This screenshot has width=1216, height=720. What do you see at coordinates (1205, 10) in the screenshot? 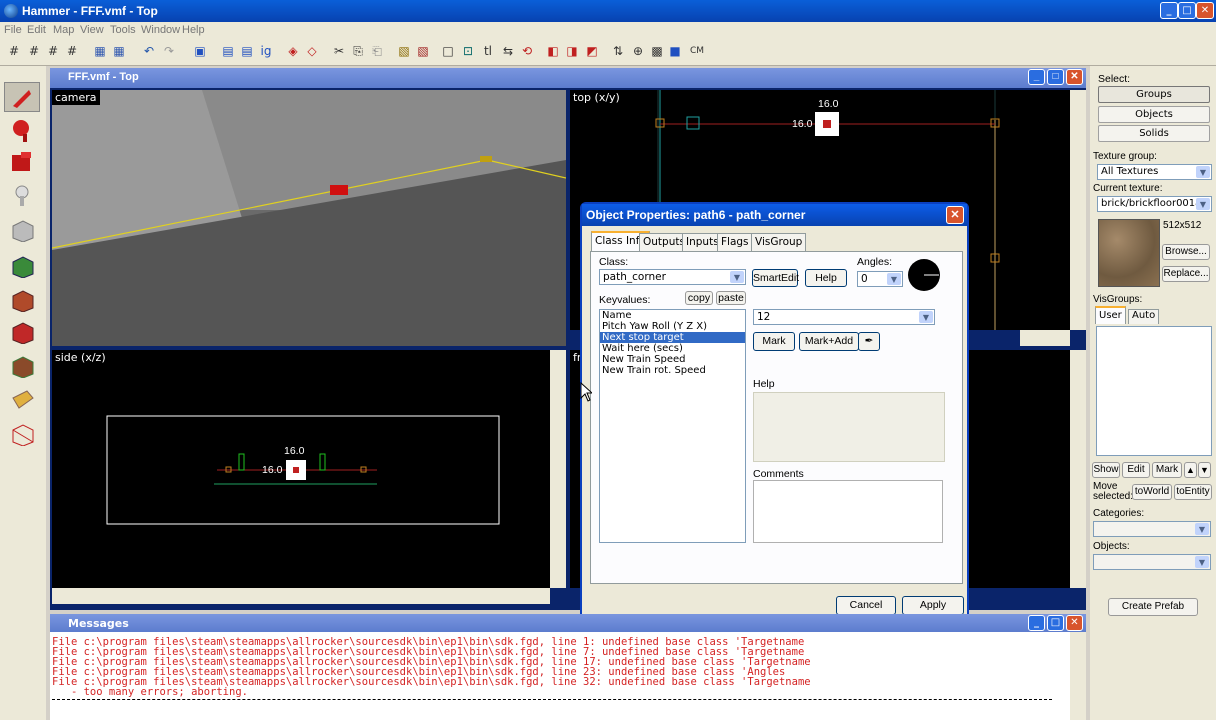
I see `close-button: ✕` at bounding box center [1205, 10].